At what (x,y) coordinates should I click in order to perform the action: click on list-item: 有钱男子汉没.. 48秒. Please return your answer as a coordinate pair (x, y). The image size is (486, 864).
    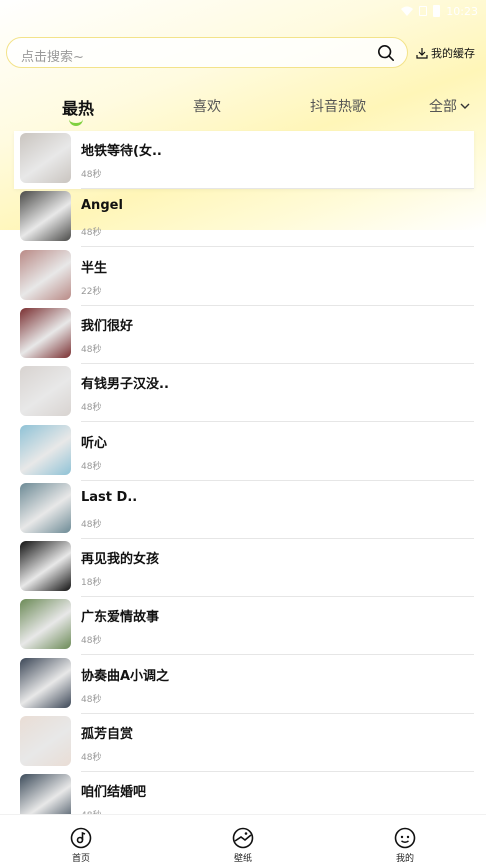
    Looking at the image, I should click on (244, 393).